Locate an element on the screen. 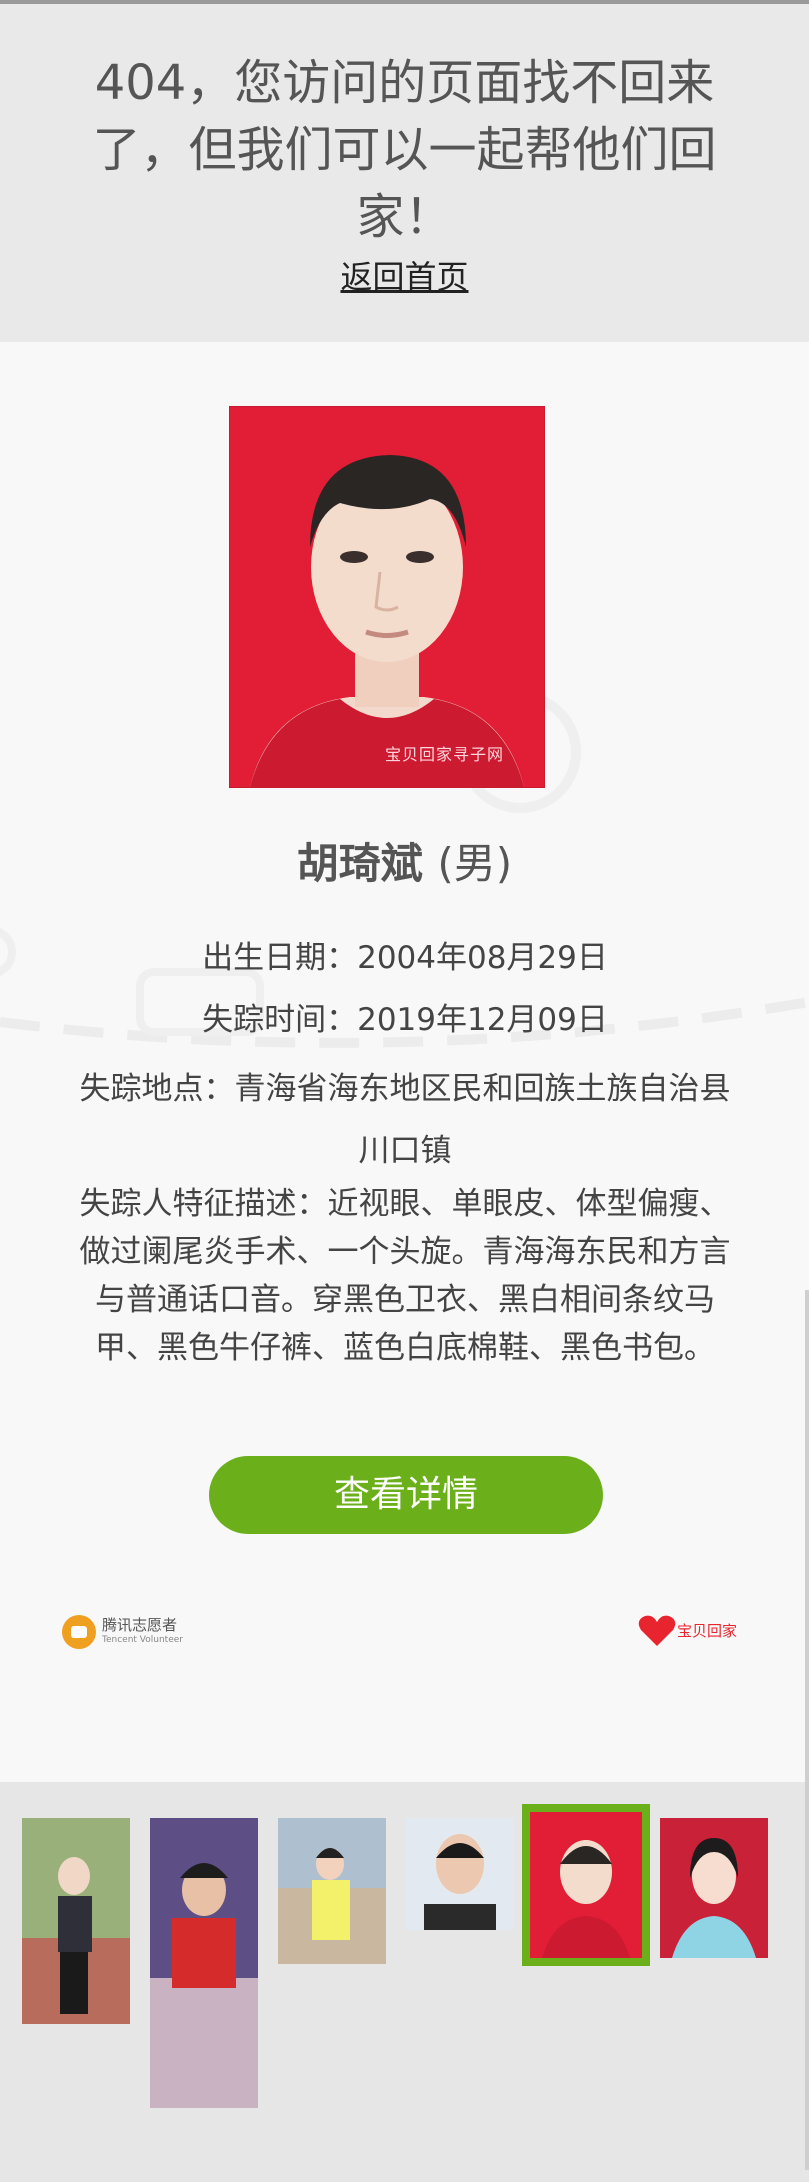  baobei-logo-cn: 宝贝回家 is located at coordinates (707, 1631).